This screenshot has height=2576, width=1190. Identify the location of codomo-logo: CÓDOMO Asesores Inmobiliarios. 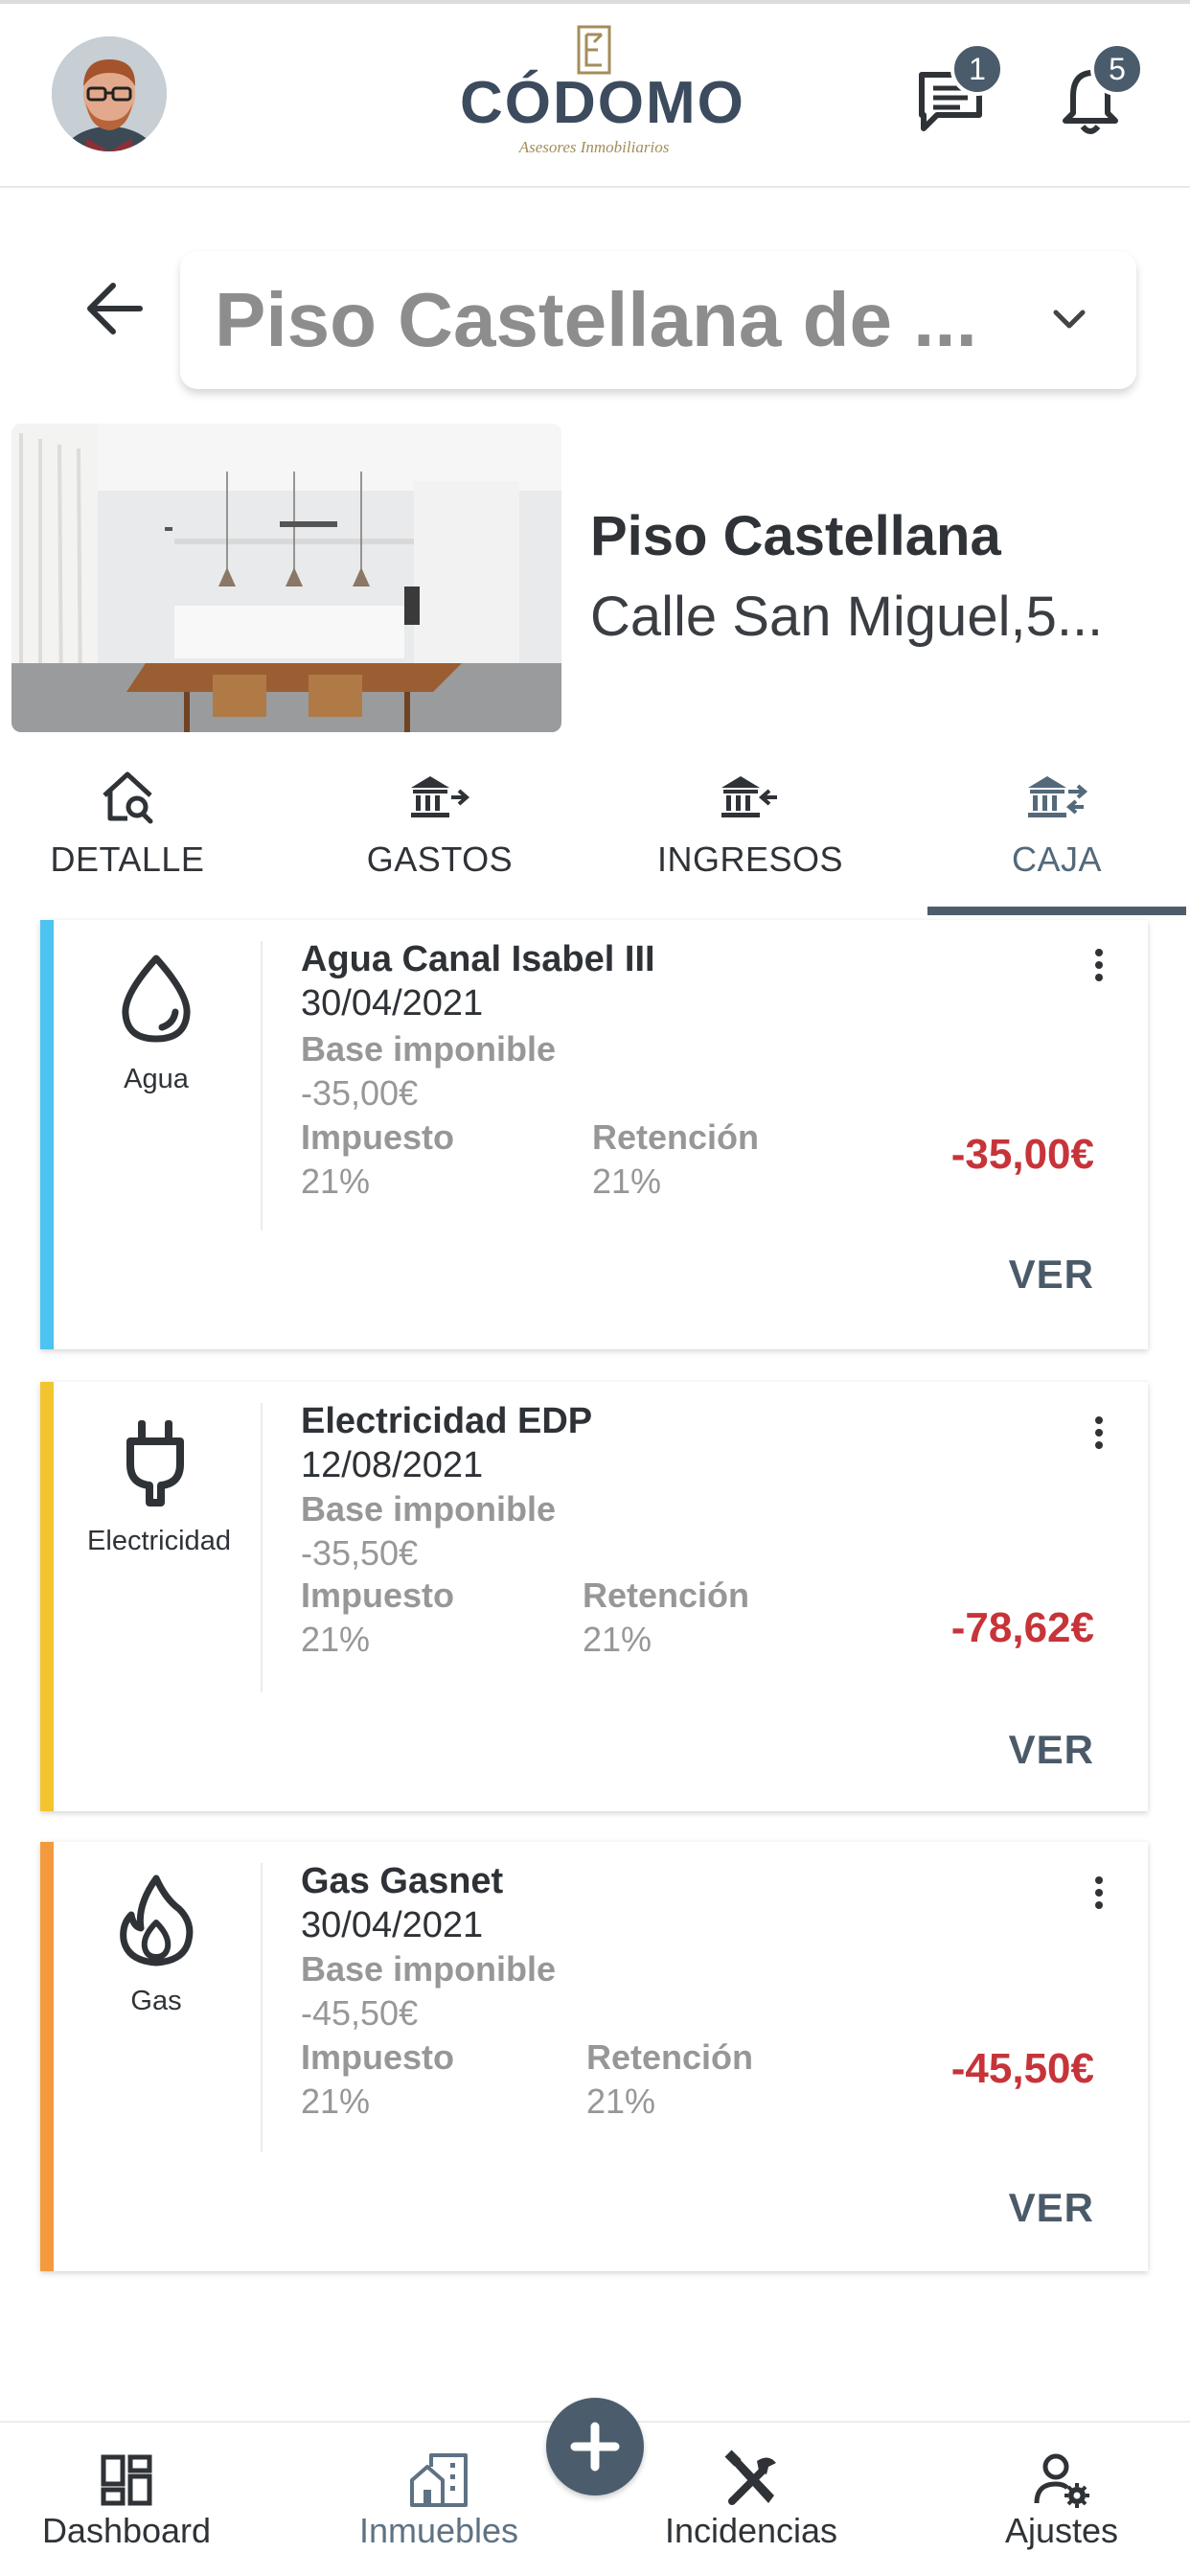
(603, 97).